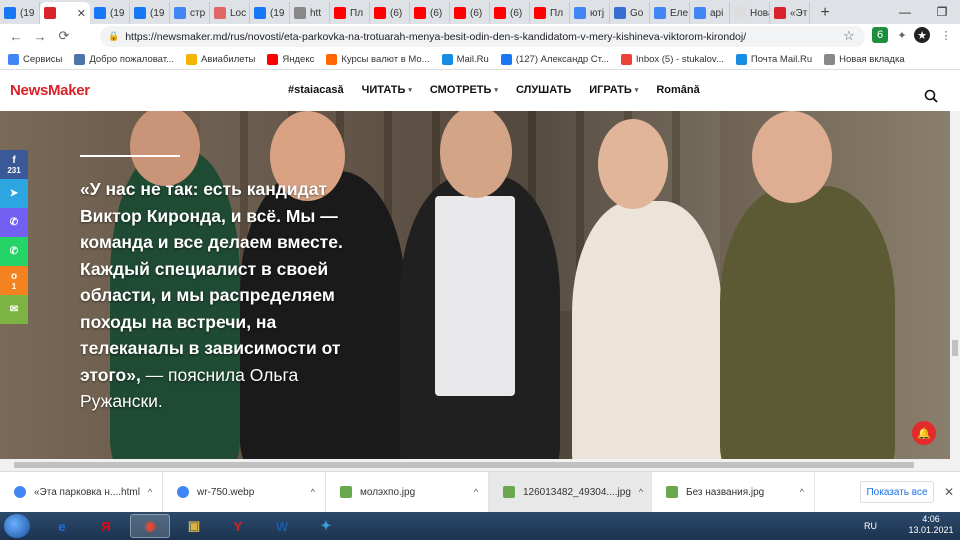  I want to click on bookmark-item: Mail.Ru, so click(465, 59).